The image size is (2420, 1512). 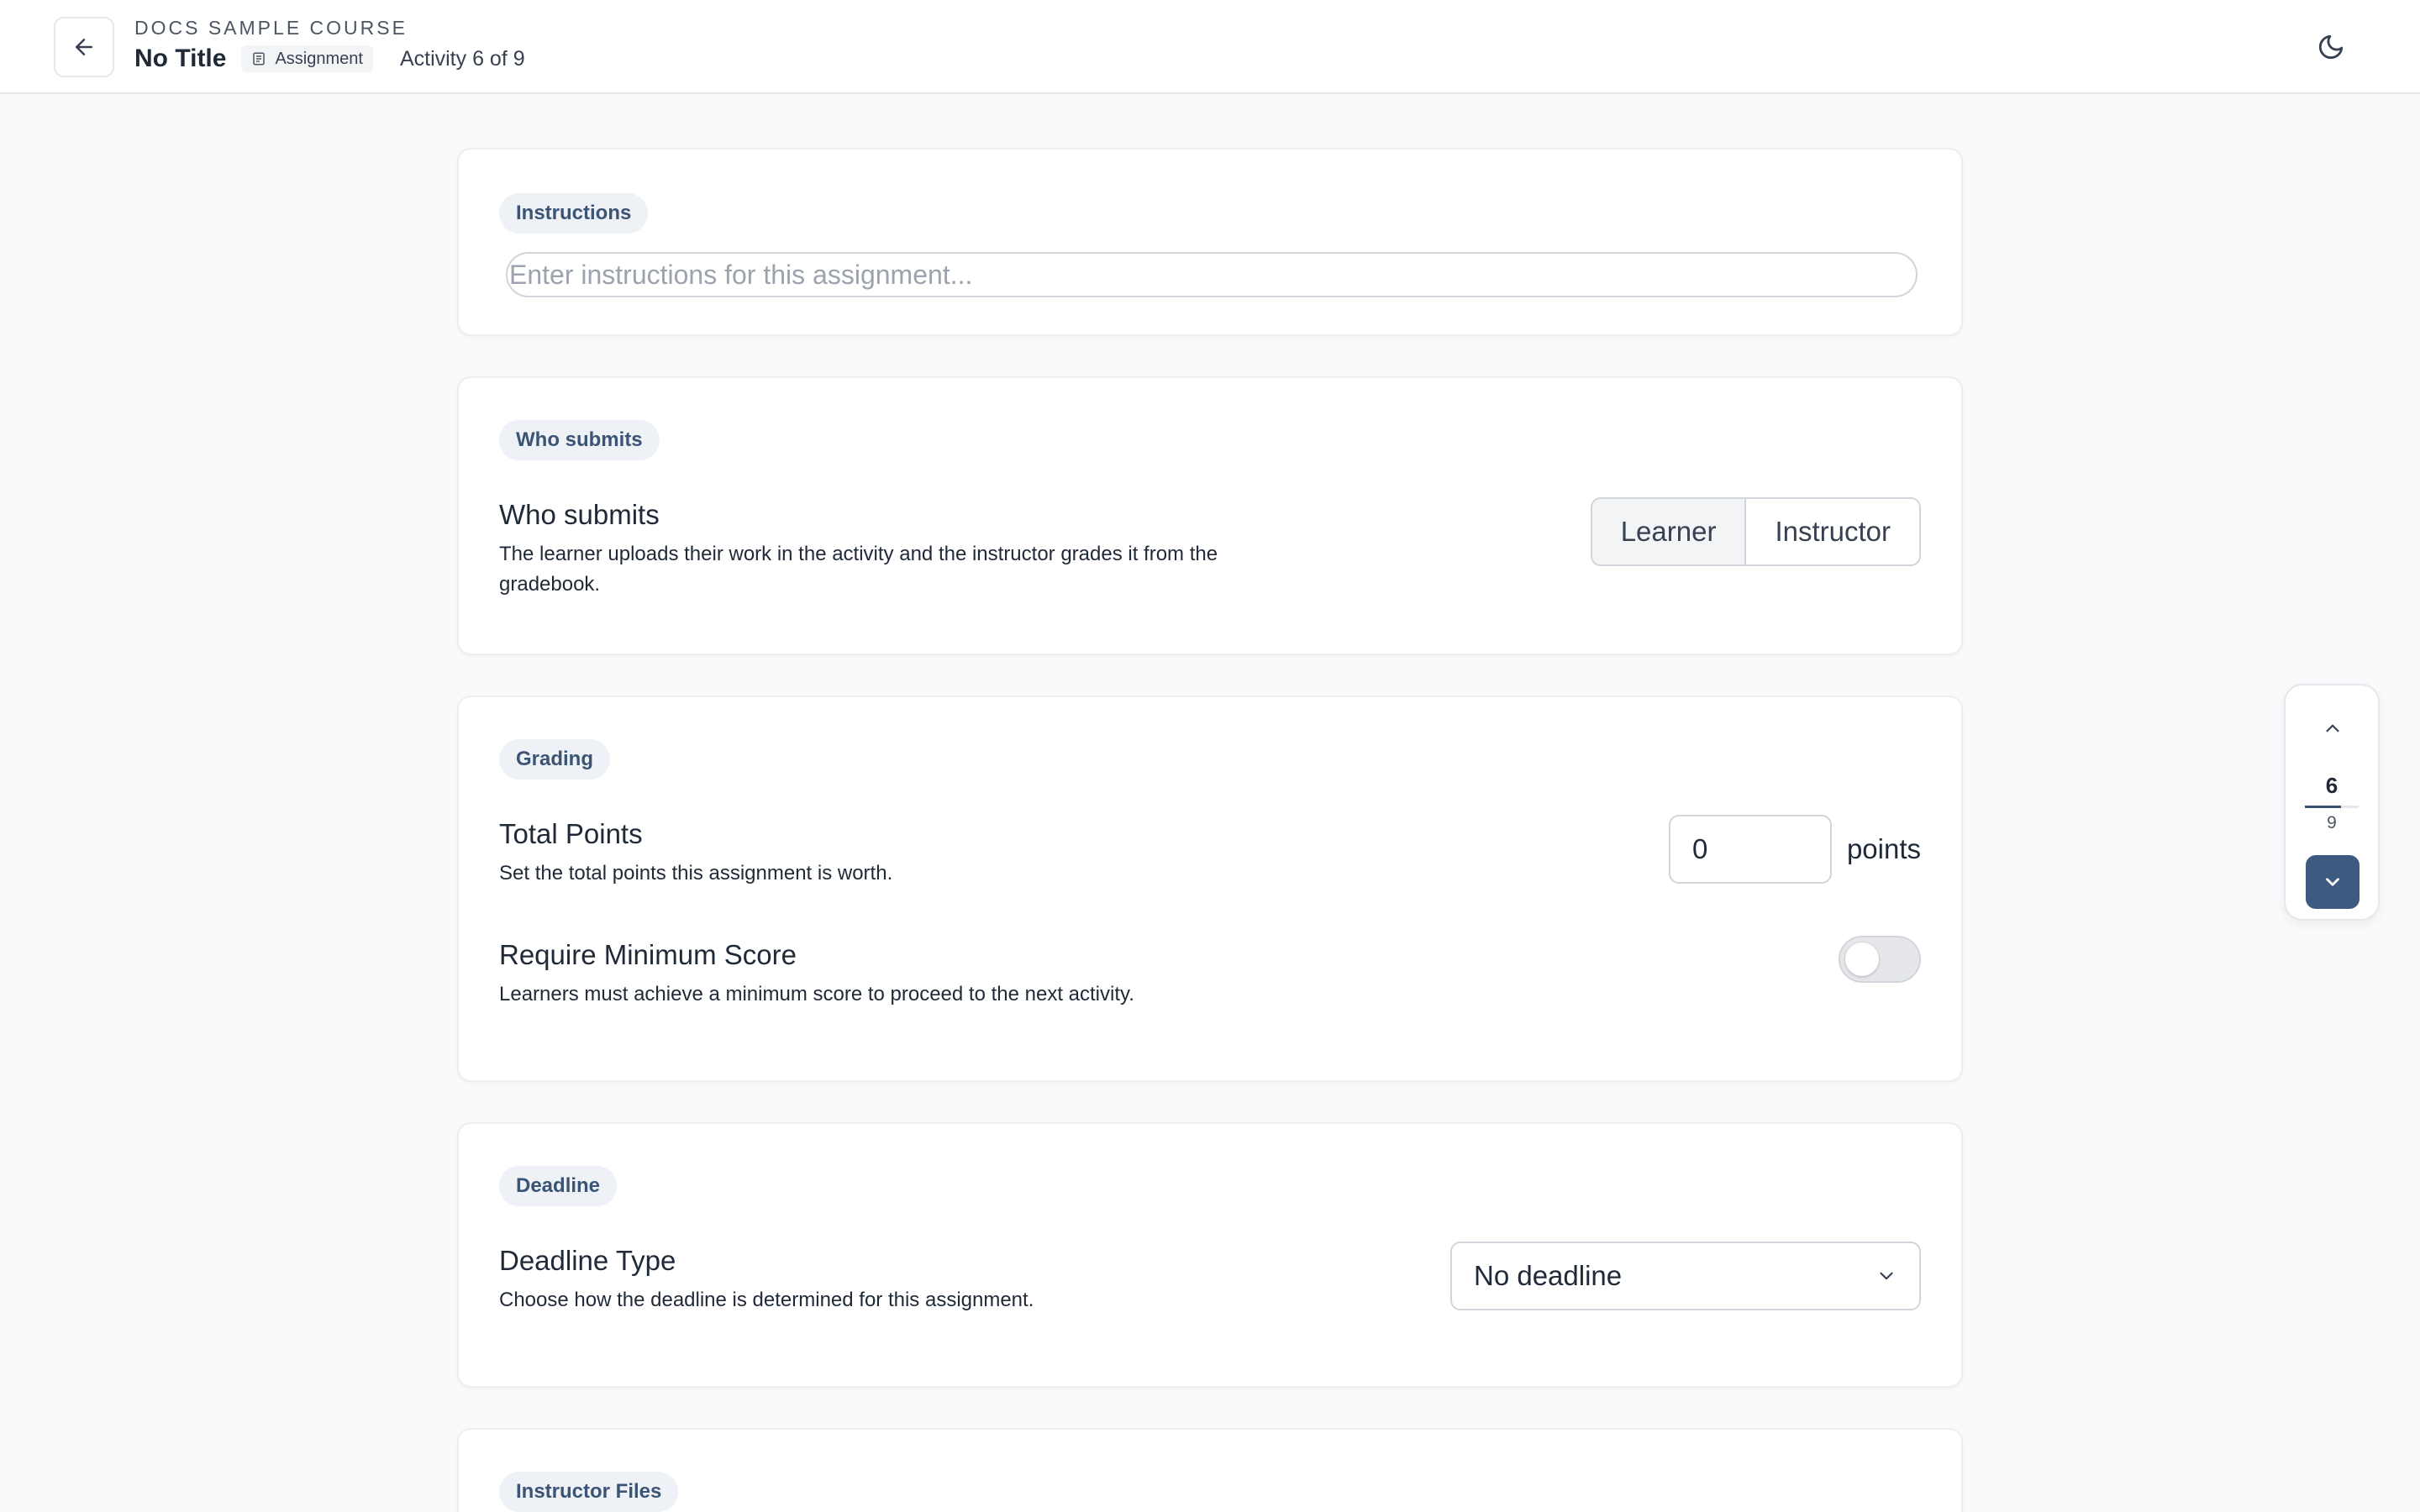 What do you see at coordinates (462, 58) in the screenshot?
I see `activity-counter: Activity 6 of 9` at bounding box center [462, 58].